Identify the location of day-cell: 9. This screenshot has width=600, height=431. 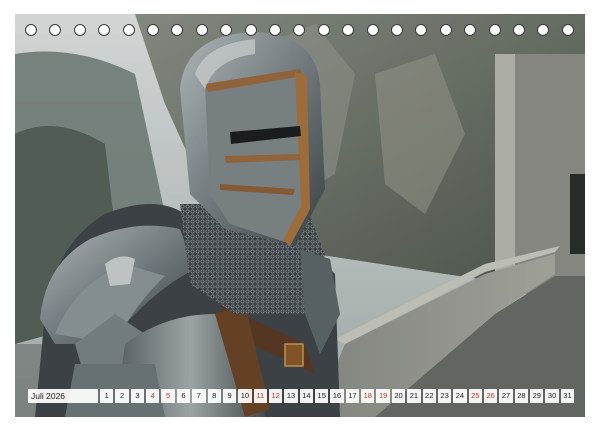
(229, 396).